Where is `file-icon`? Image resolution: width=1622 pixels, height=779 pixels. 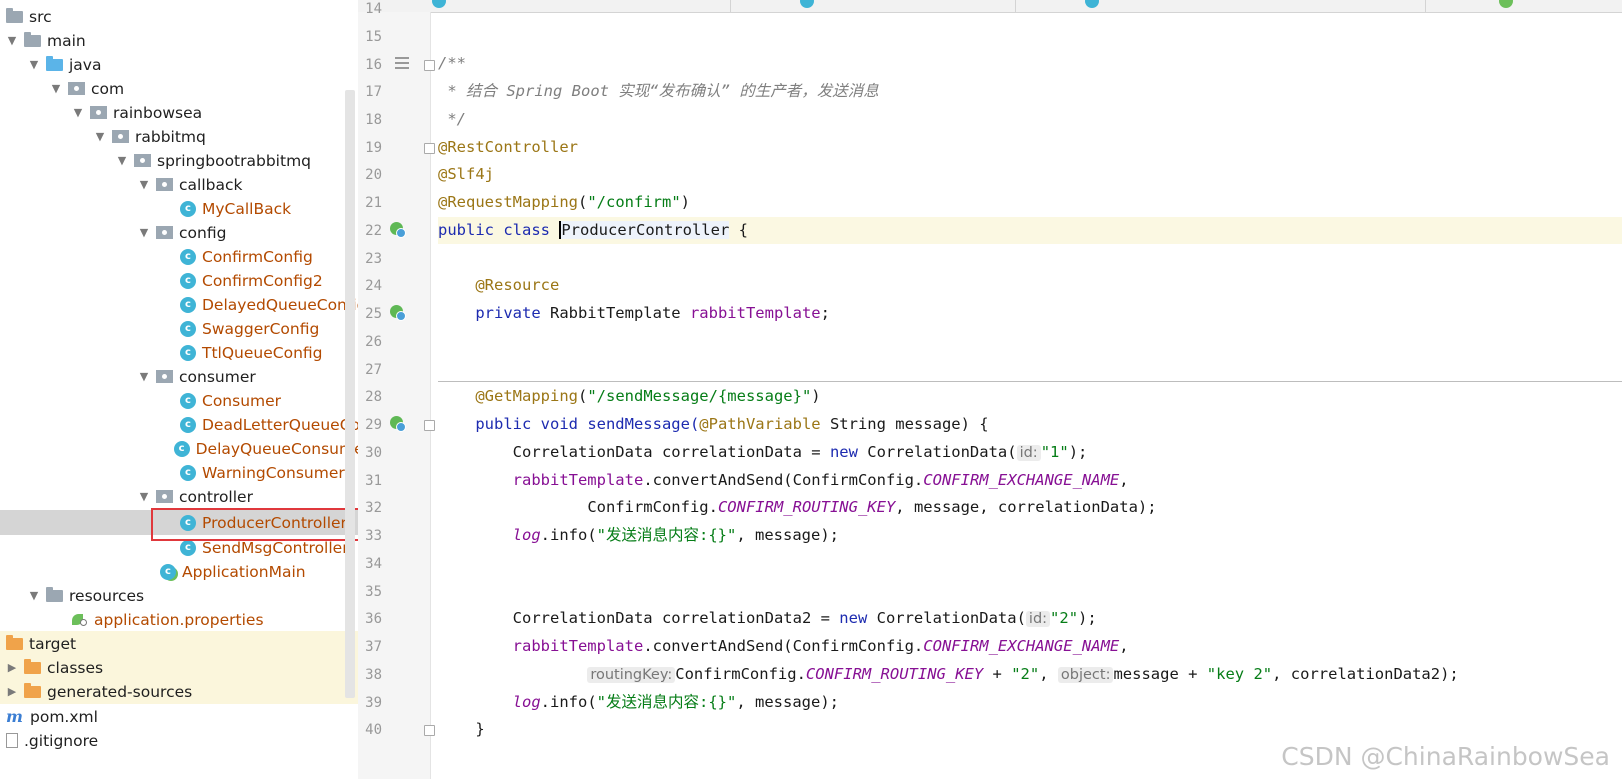 file-icon is located at coordinates (12, 740).